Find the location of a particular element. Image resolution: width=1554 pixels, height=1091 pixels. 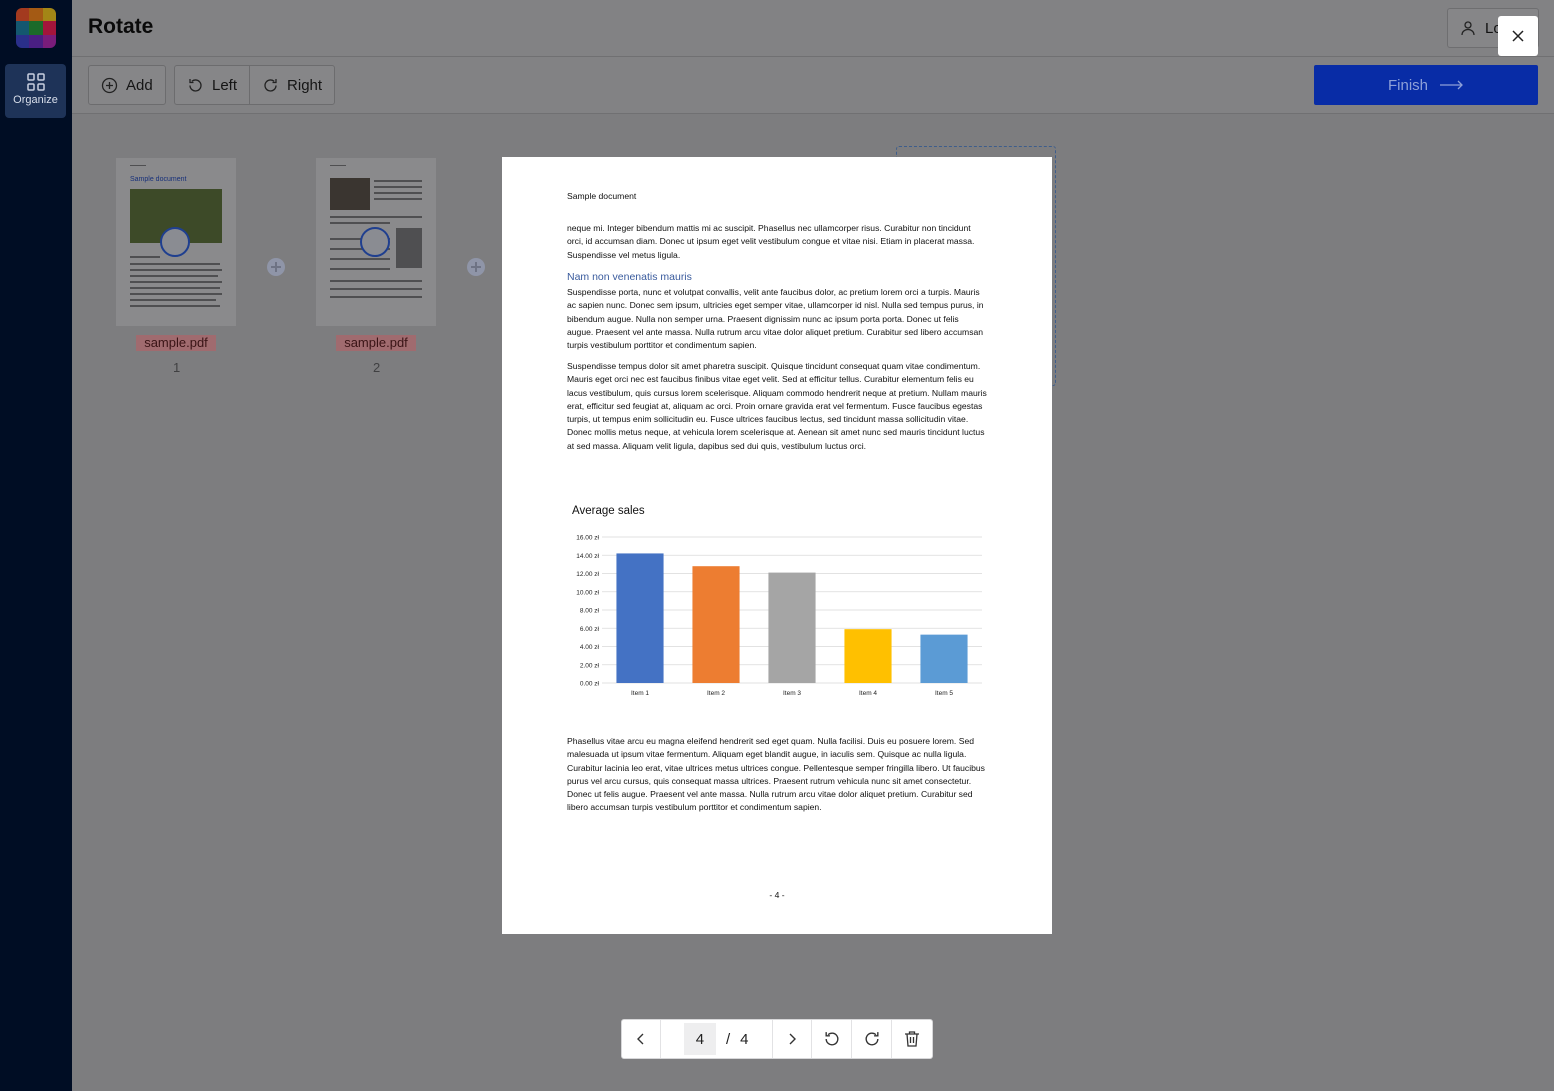

rotate-left-button: Left is located at coordinates (212, 85).